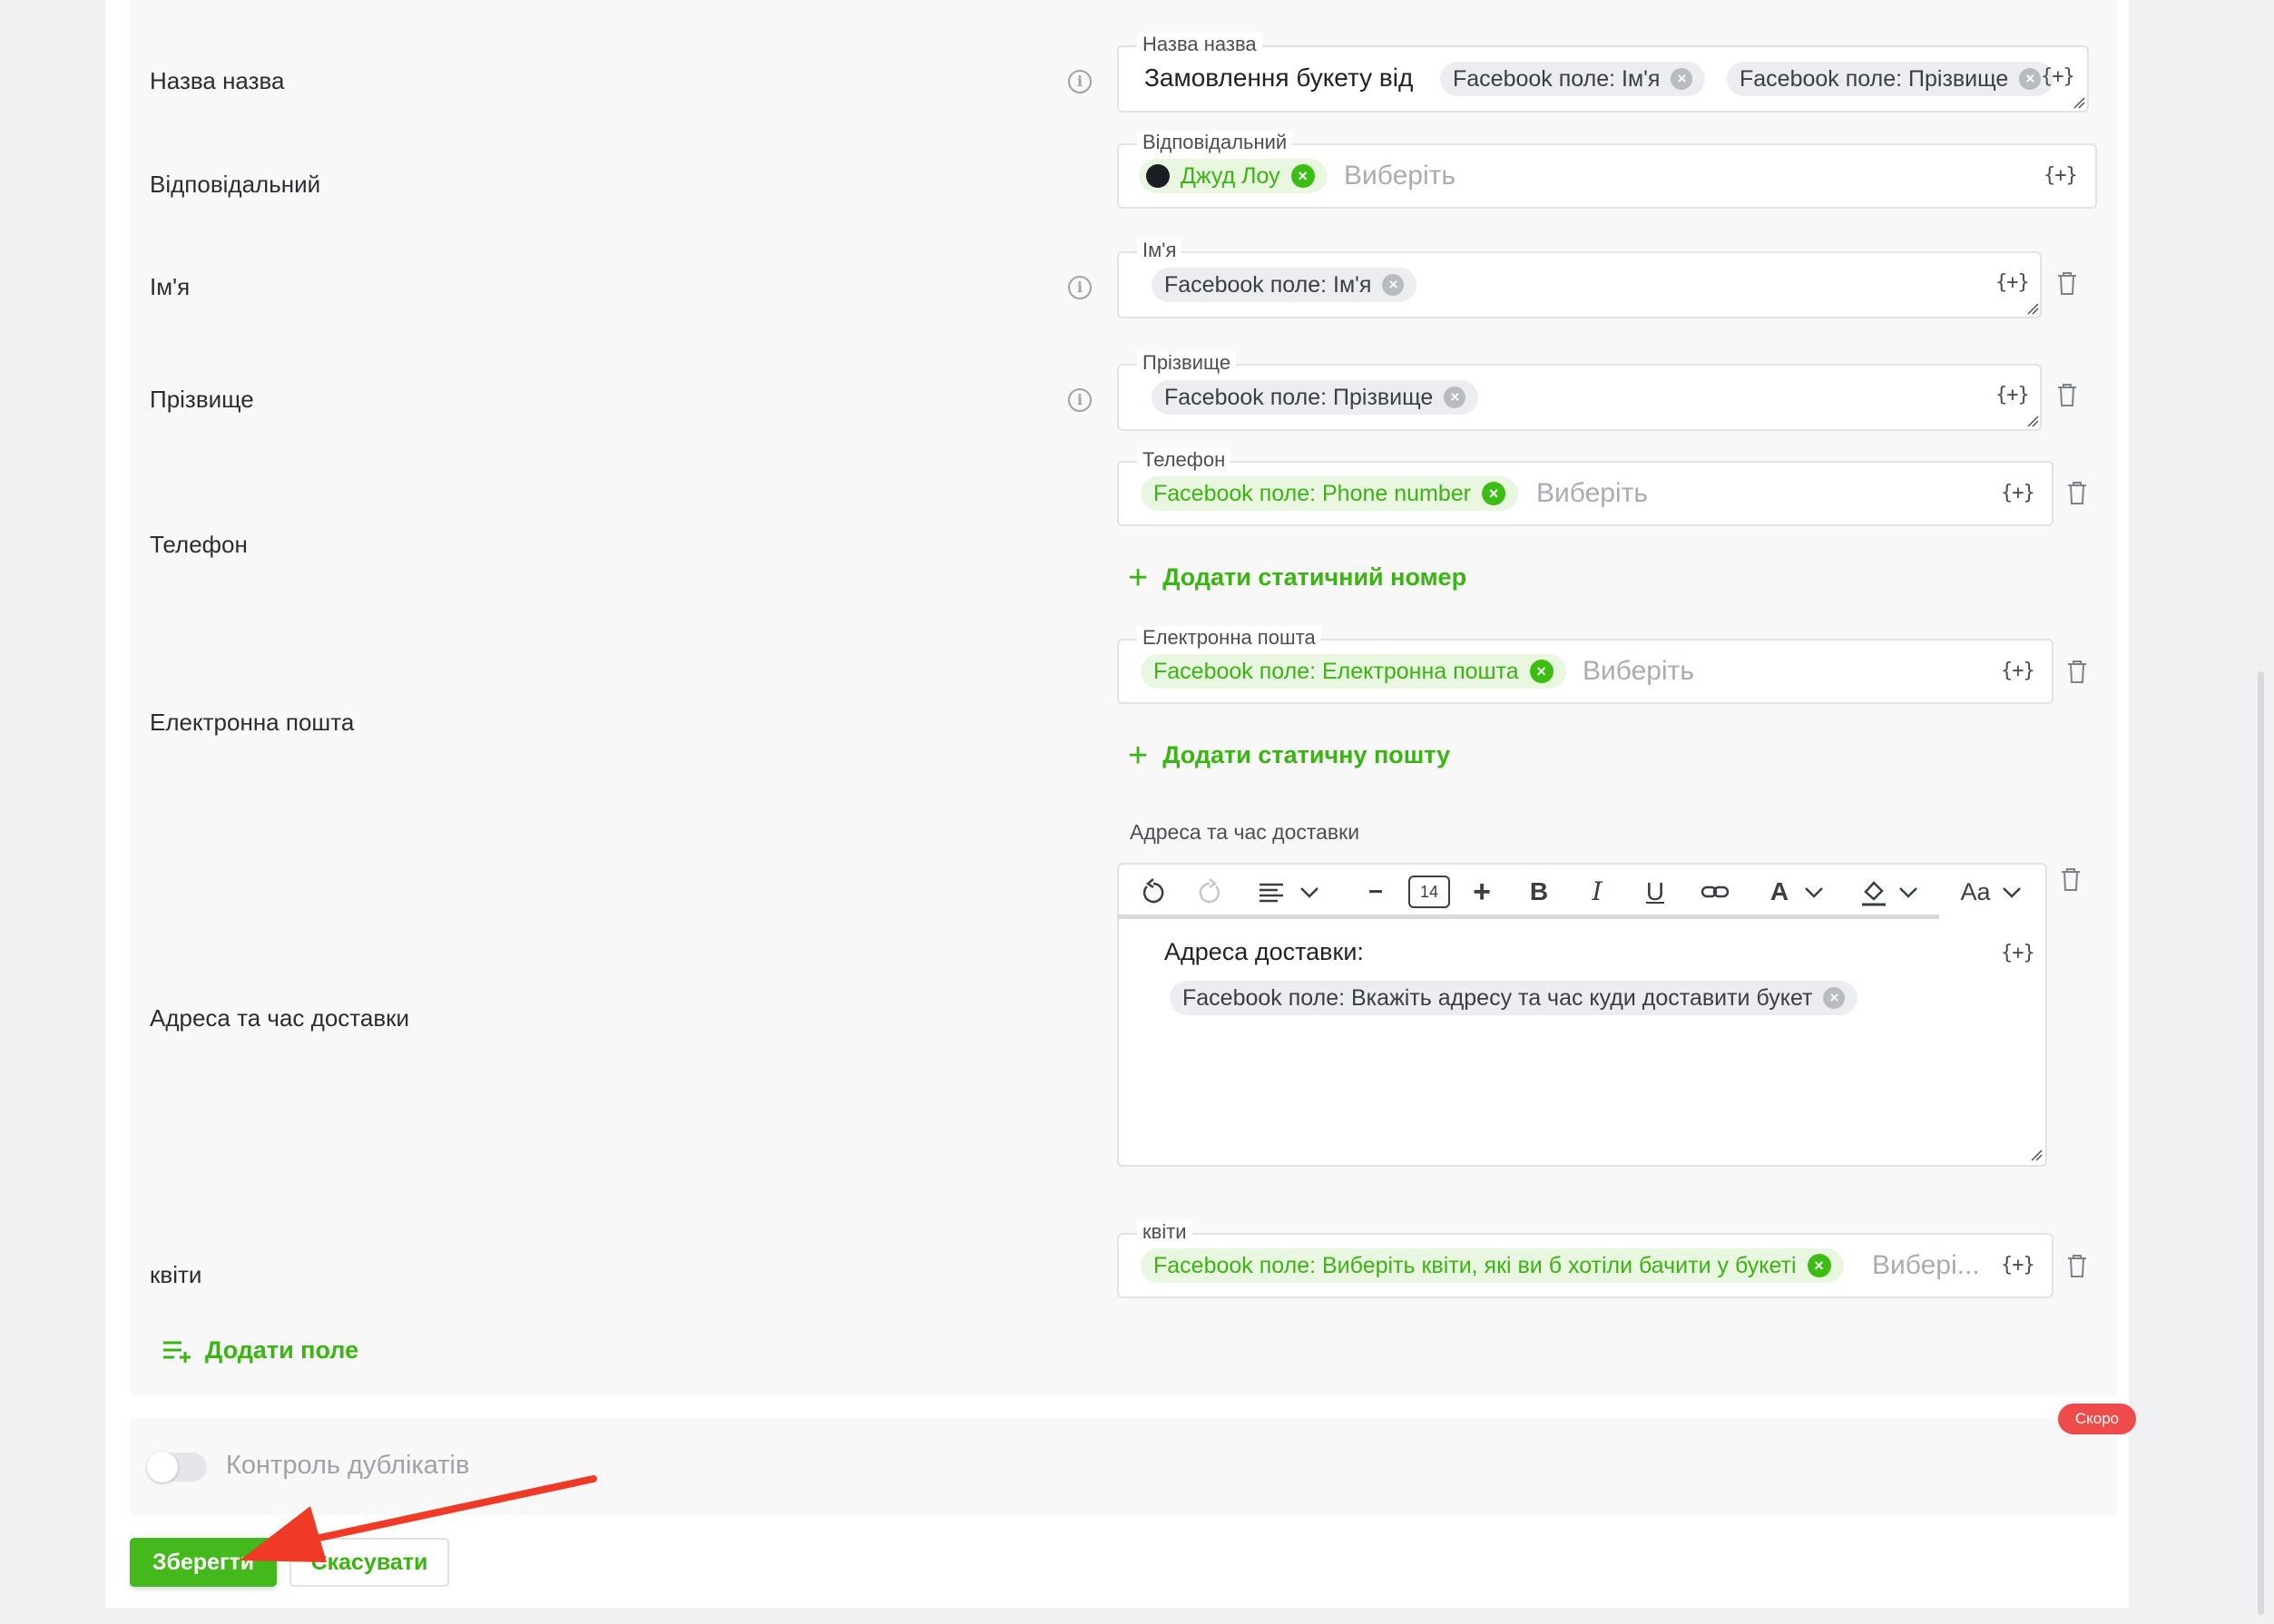  Describe the element at coordinates (217, 80) in the screenshot. I see `row-label-title: Назва назва` at that location.